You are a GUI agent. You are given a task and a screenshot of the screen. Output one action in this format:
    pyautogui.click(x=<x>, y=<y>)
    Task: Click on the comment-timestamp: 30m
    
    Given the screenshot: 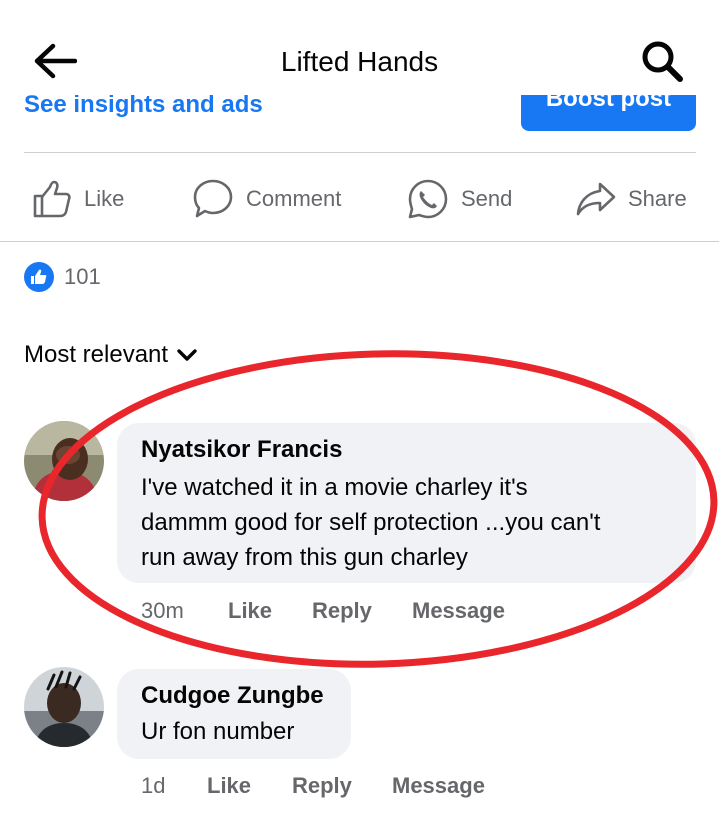 What is the action you would take?
    pyautogui.click(x=162, y=613)
    